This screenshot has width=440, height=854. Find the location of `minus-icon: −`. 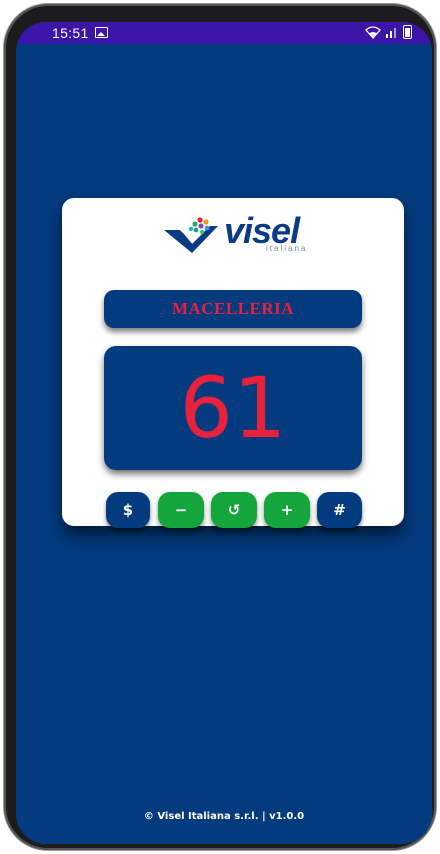

minus-icon: − is located at coordinates (181, 510).